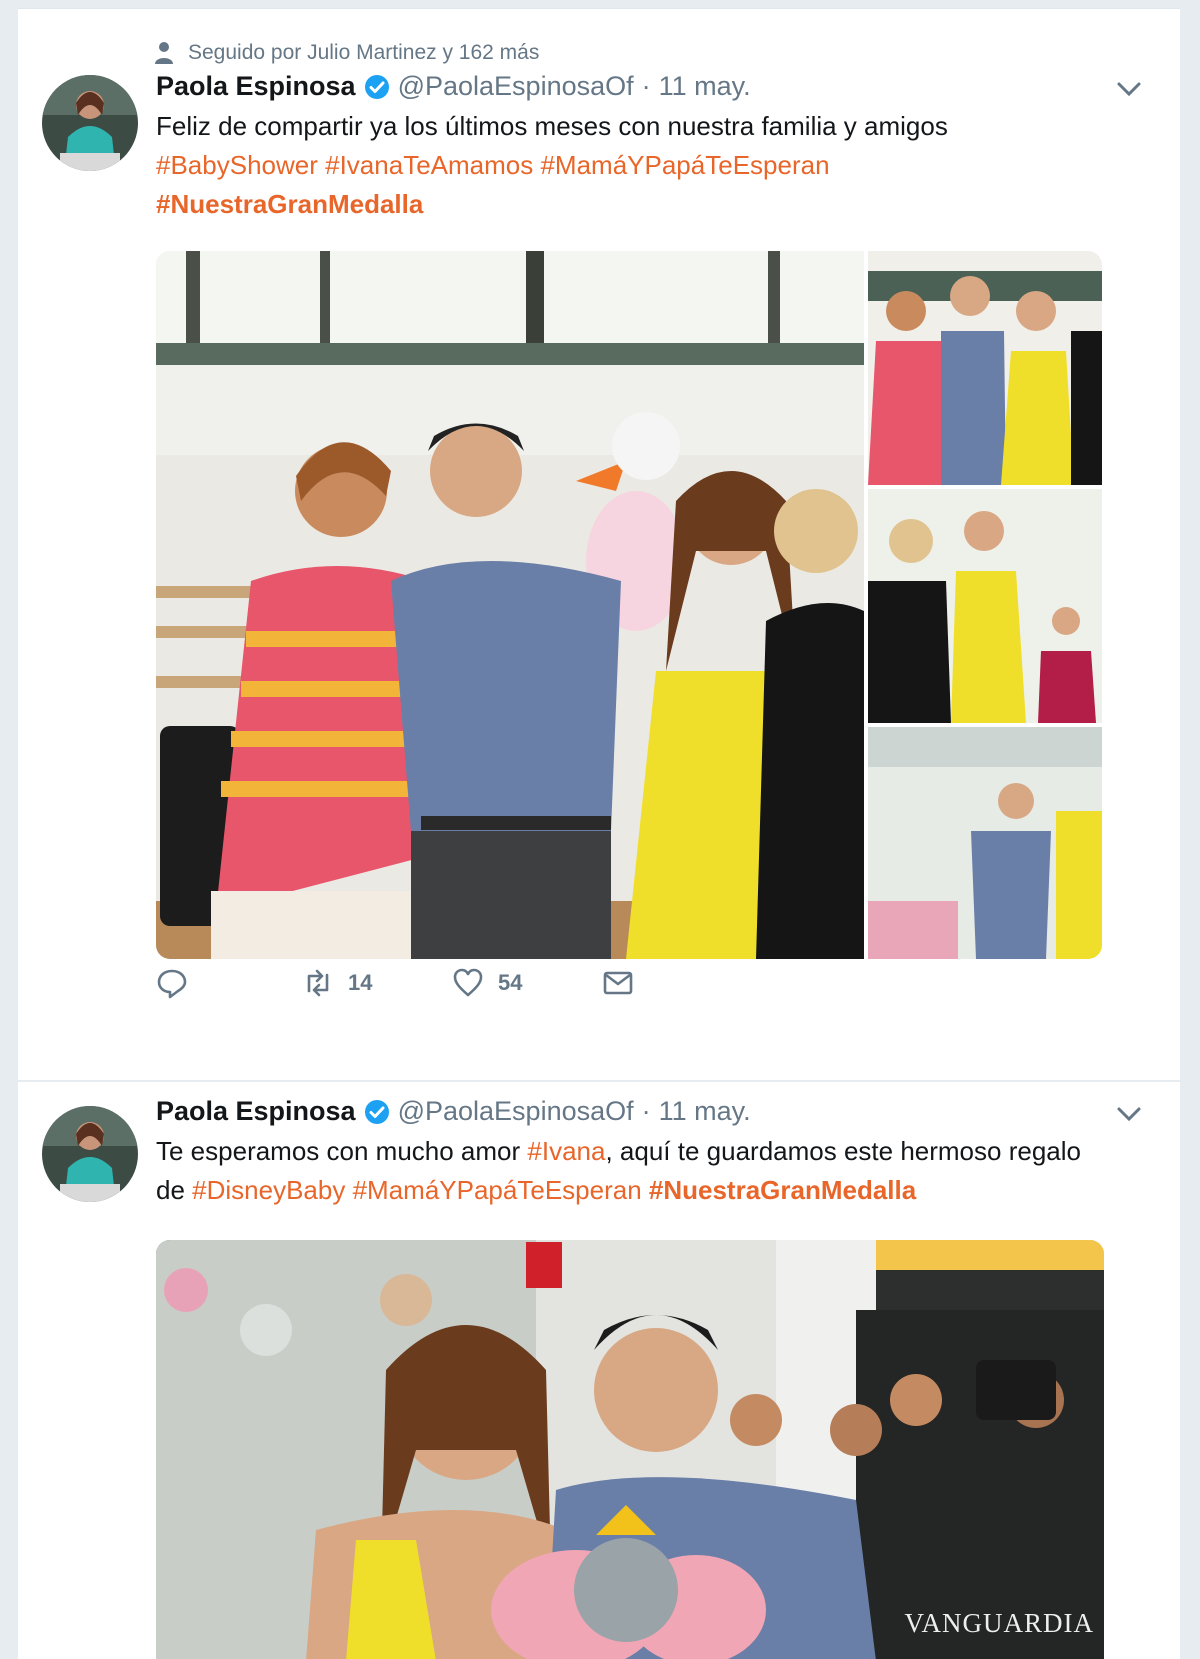 The height and width of the screenshot is (1659, 1200). Describe the element at coordinates (510, 982) in the screenshot. I see `like-count: 54` at that location.